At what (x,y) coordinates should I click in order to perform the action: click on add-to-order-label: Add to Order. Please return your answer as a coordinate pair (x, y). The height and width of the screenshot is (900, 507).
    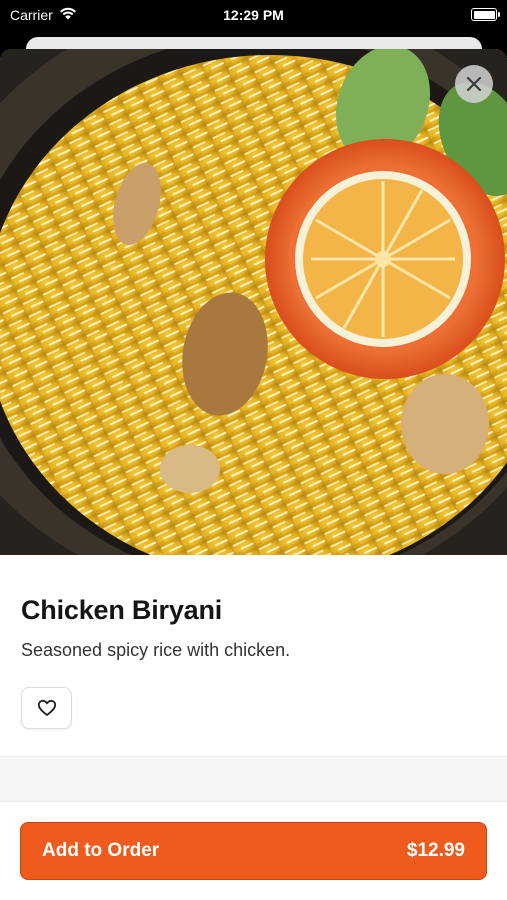
    Looking at the image, I should click on (101, 850).